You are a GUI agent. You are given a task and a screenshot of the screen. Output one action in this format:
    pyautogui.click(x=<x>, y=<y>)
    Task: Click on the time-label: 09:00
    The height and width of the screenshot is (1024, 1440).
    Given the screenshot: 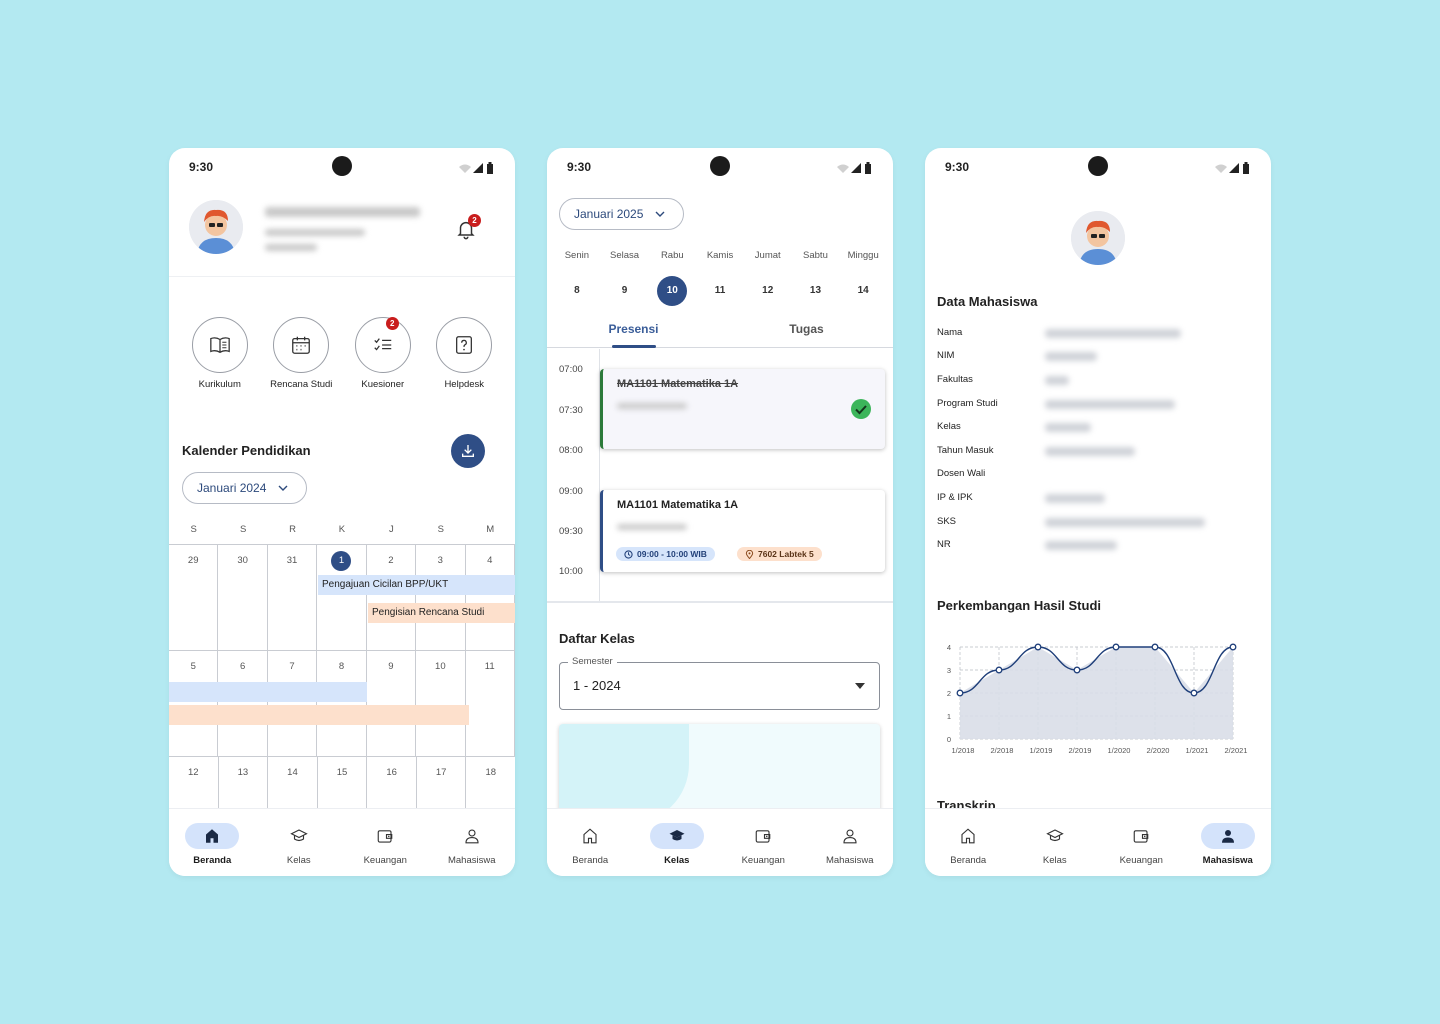 What is the action you would take?
    pyautogui.click(x=571, y=491)
    